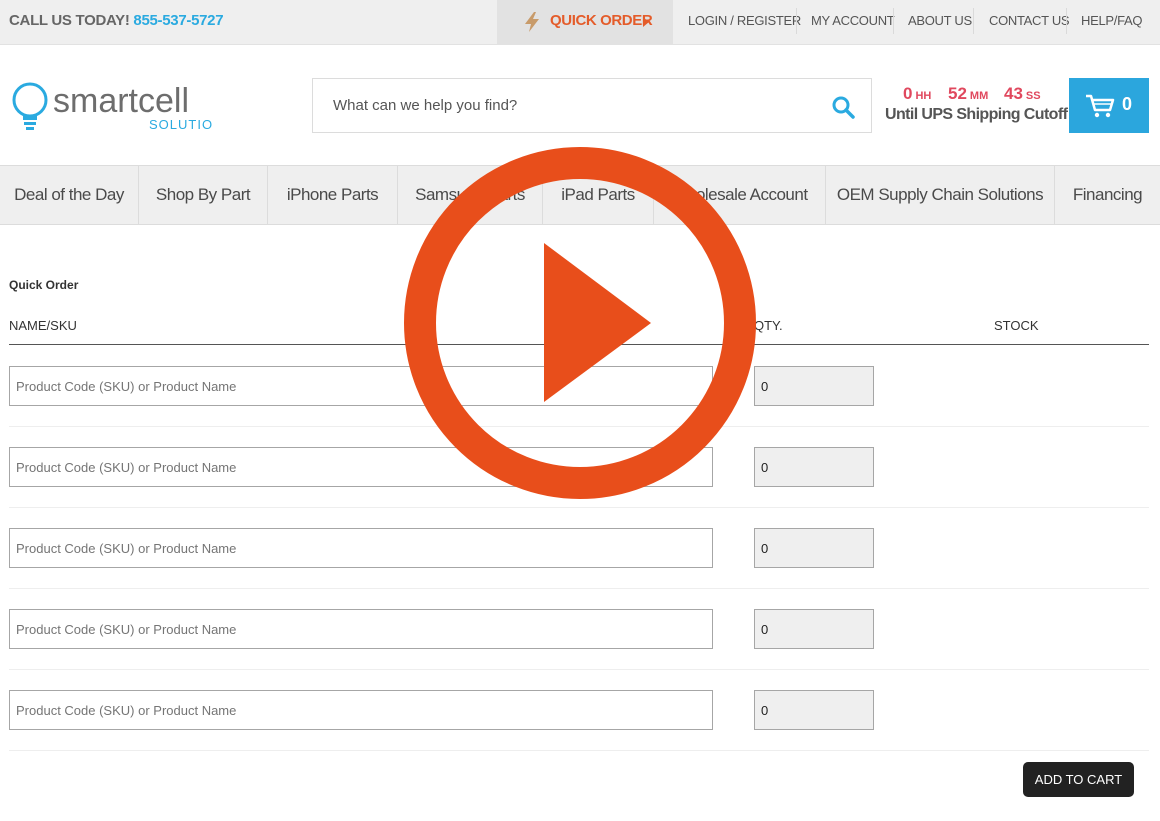 Image resolution: width=1160 pixels, height=821 pixels. I want to click on name-sku-header: NAME/SKU, so click(43, 325).